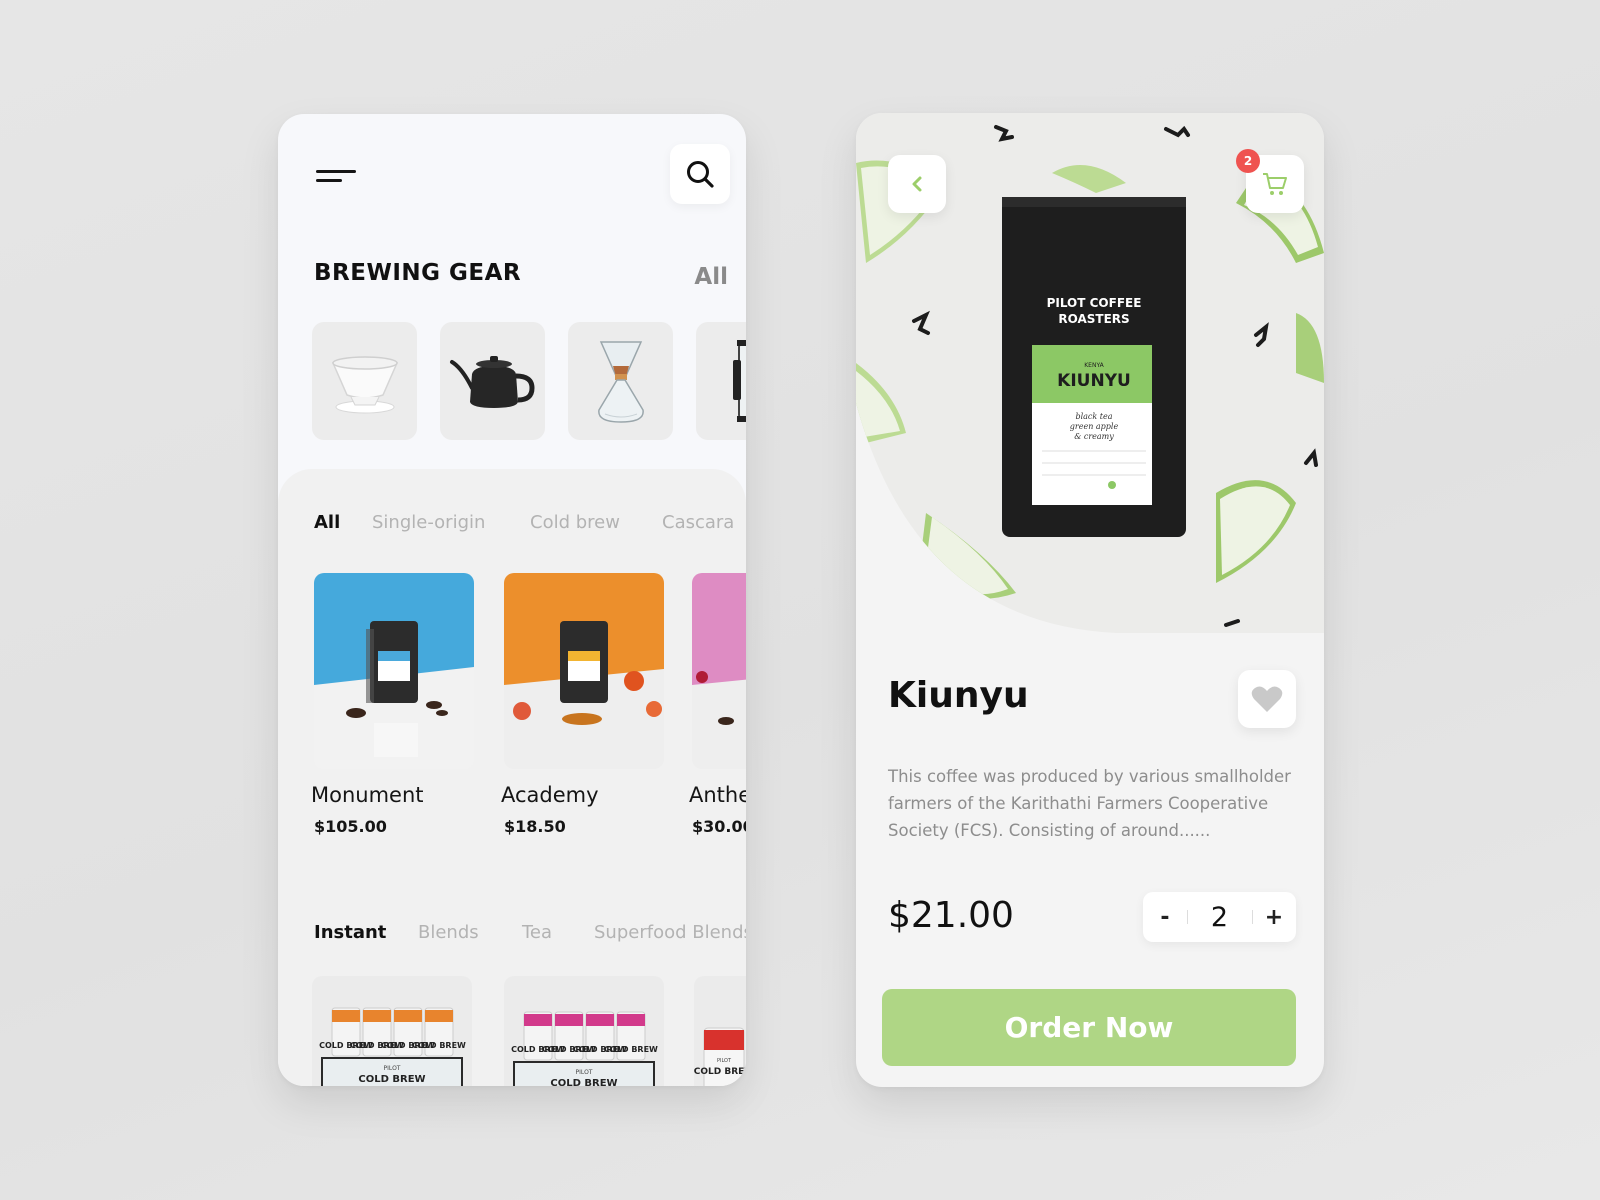 This screenshot has height=1200, width=1600. Describe the element at coordinates (535, 826) in the screenshot. I see `product-price: $18.50` at that location.